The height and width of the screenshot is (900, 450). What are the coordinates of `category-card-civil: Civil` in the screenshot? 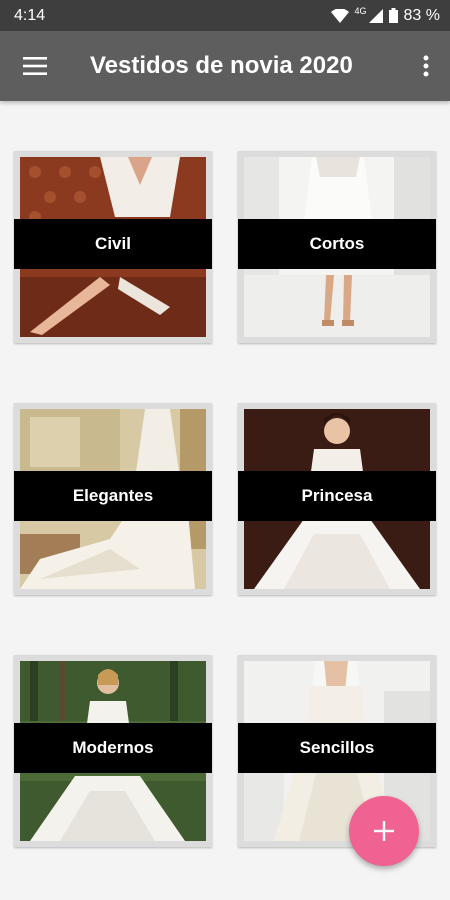 It's located at (113, 247).